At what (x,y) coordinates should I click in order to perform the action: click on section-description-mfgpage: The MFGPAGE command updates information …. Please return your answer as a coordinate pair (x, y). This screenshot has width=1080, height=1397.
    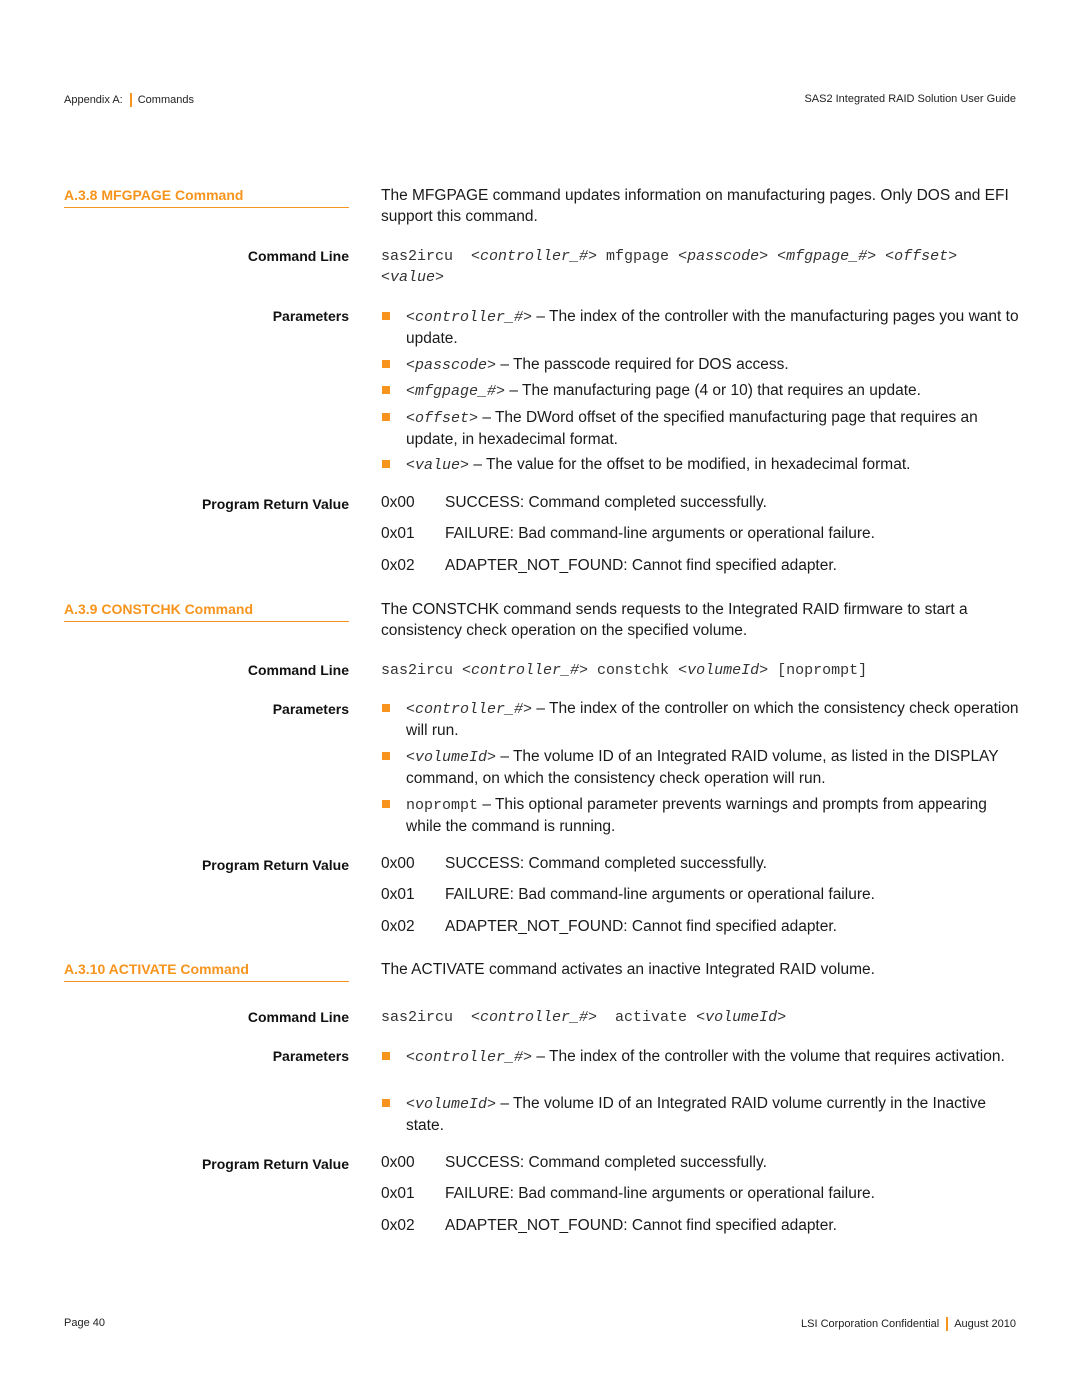
    Looking at the image, I should click on (695, 206).